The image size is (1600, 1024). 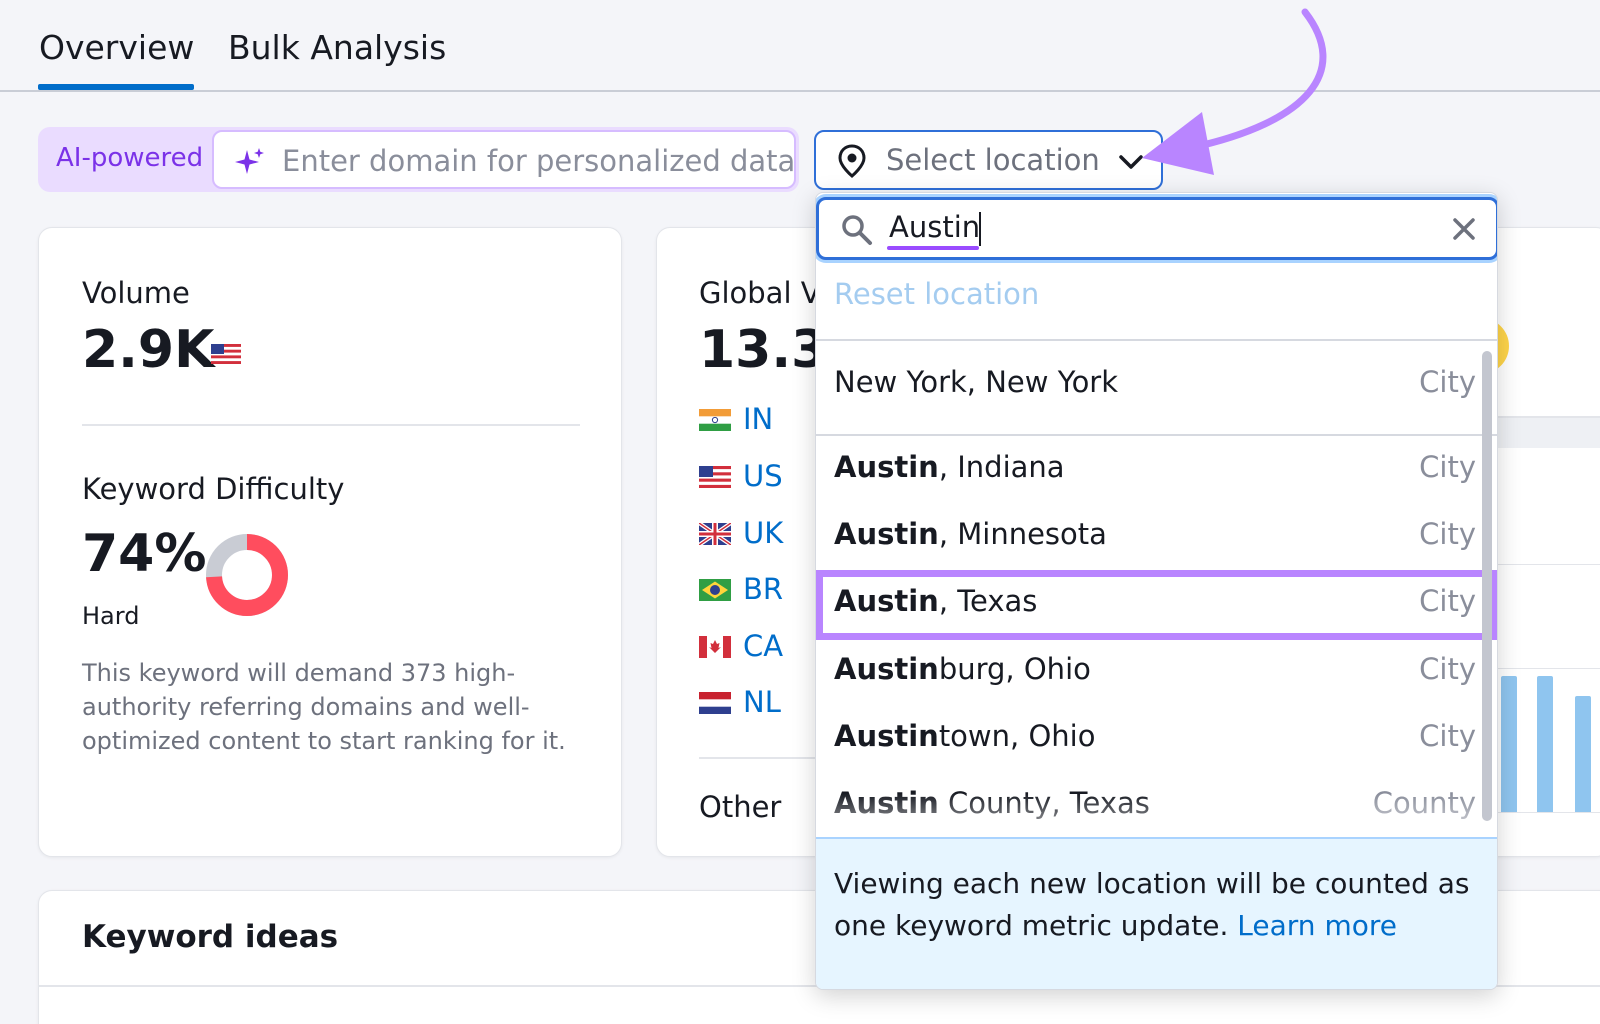 I want to click on location-option-name: Austin, Indiana, so click(x=949, y=467).